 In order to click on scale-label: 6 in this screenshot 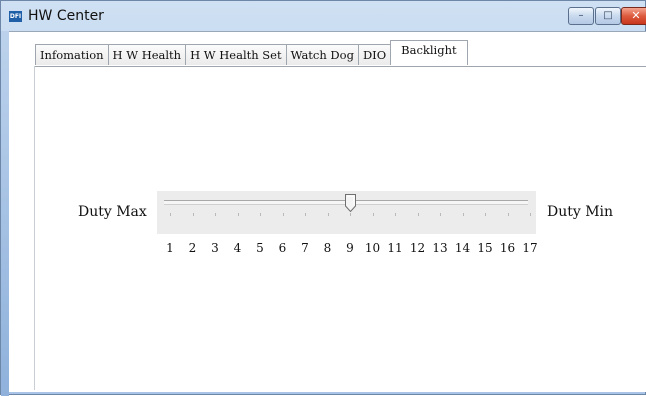, I will do `click(282, 248)`.